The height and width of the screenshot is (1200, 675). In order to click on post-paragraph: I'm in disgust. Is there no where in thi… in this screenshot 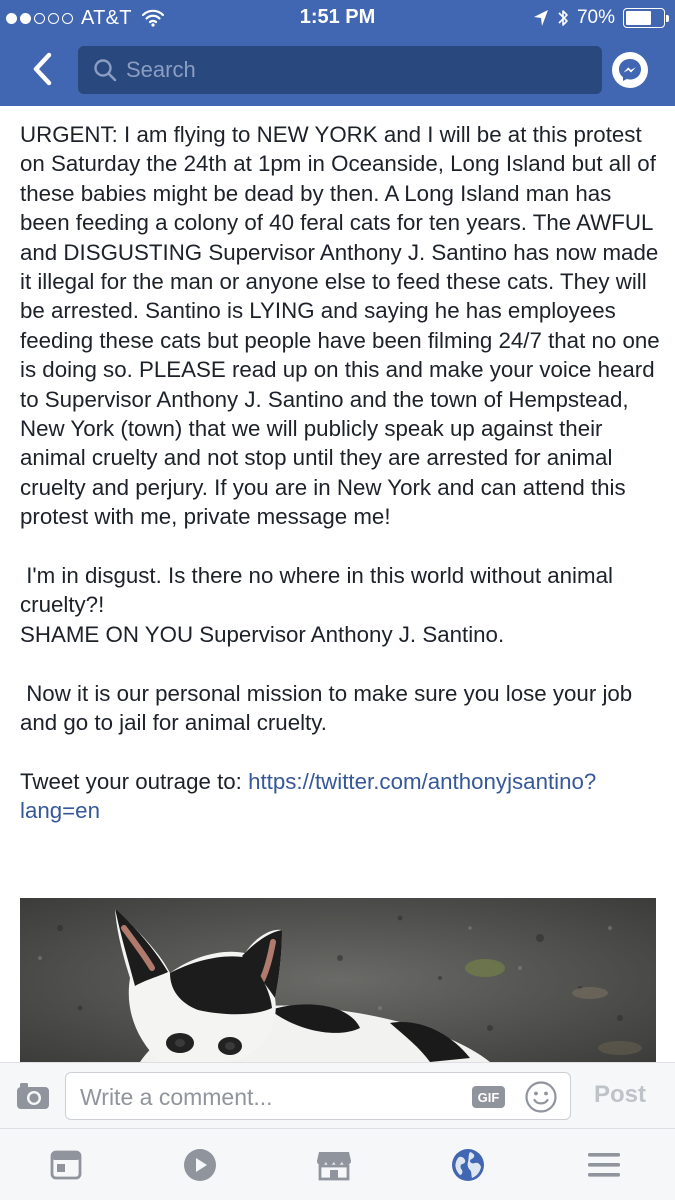, I will do `click(320, 590)`.